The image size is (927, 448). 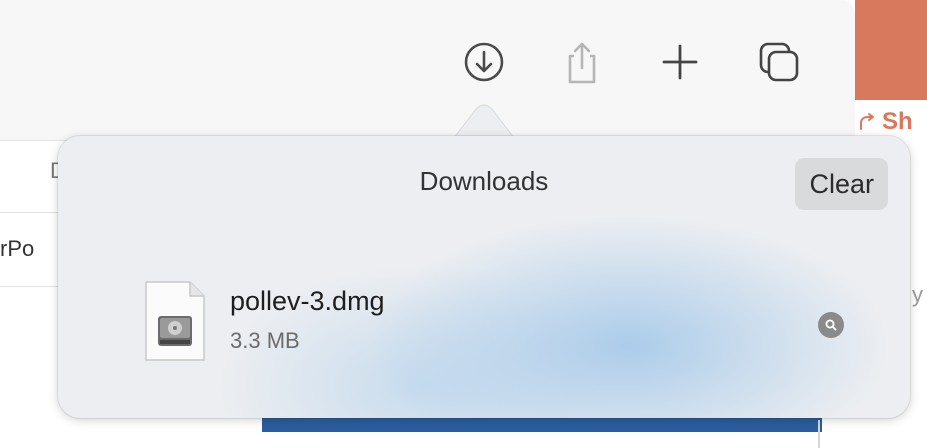 I want to click on download-icon, so click(x=484, y=62).